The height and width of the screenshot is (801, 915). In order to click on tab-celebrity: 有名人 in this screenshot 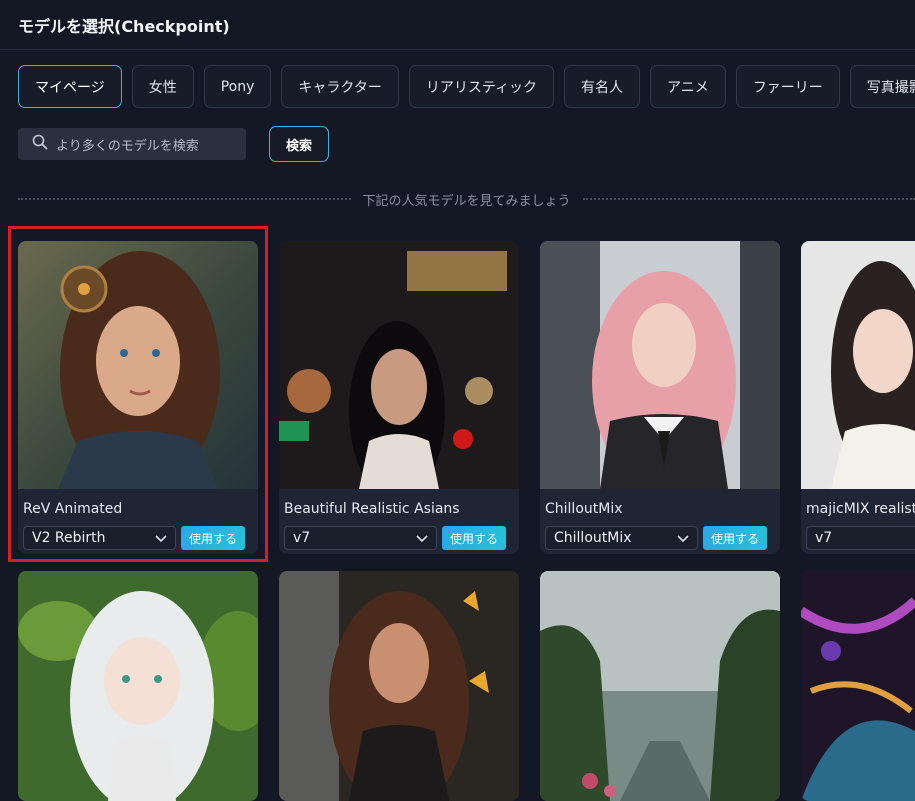, I will do `click(602, 86)`.